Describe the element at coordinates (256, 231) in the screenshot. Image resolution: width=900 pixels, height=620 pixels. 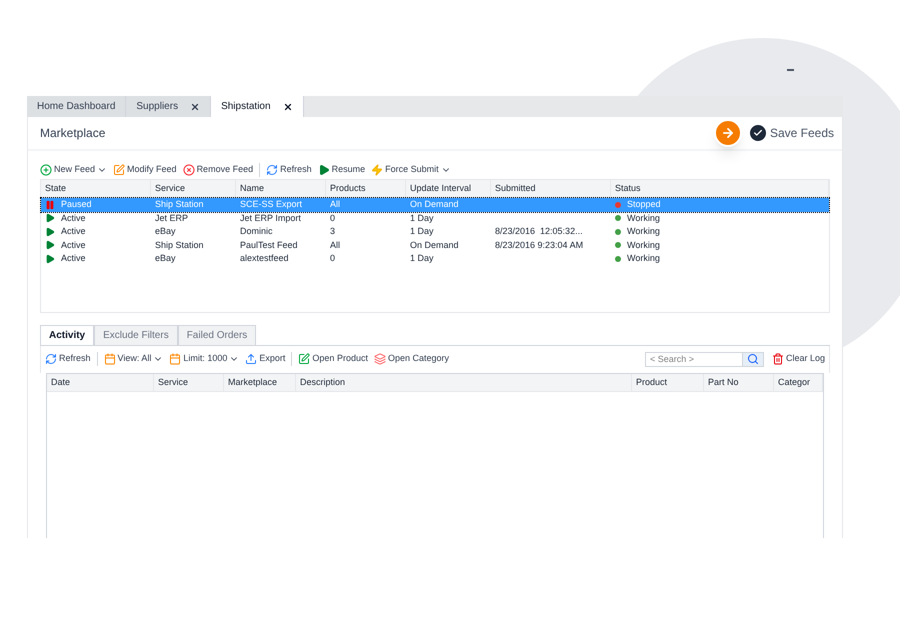
I see `table-cell: Dominic` at that location.